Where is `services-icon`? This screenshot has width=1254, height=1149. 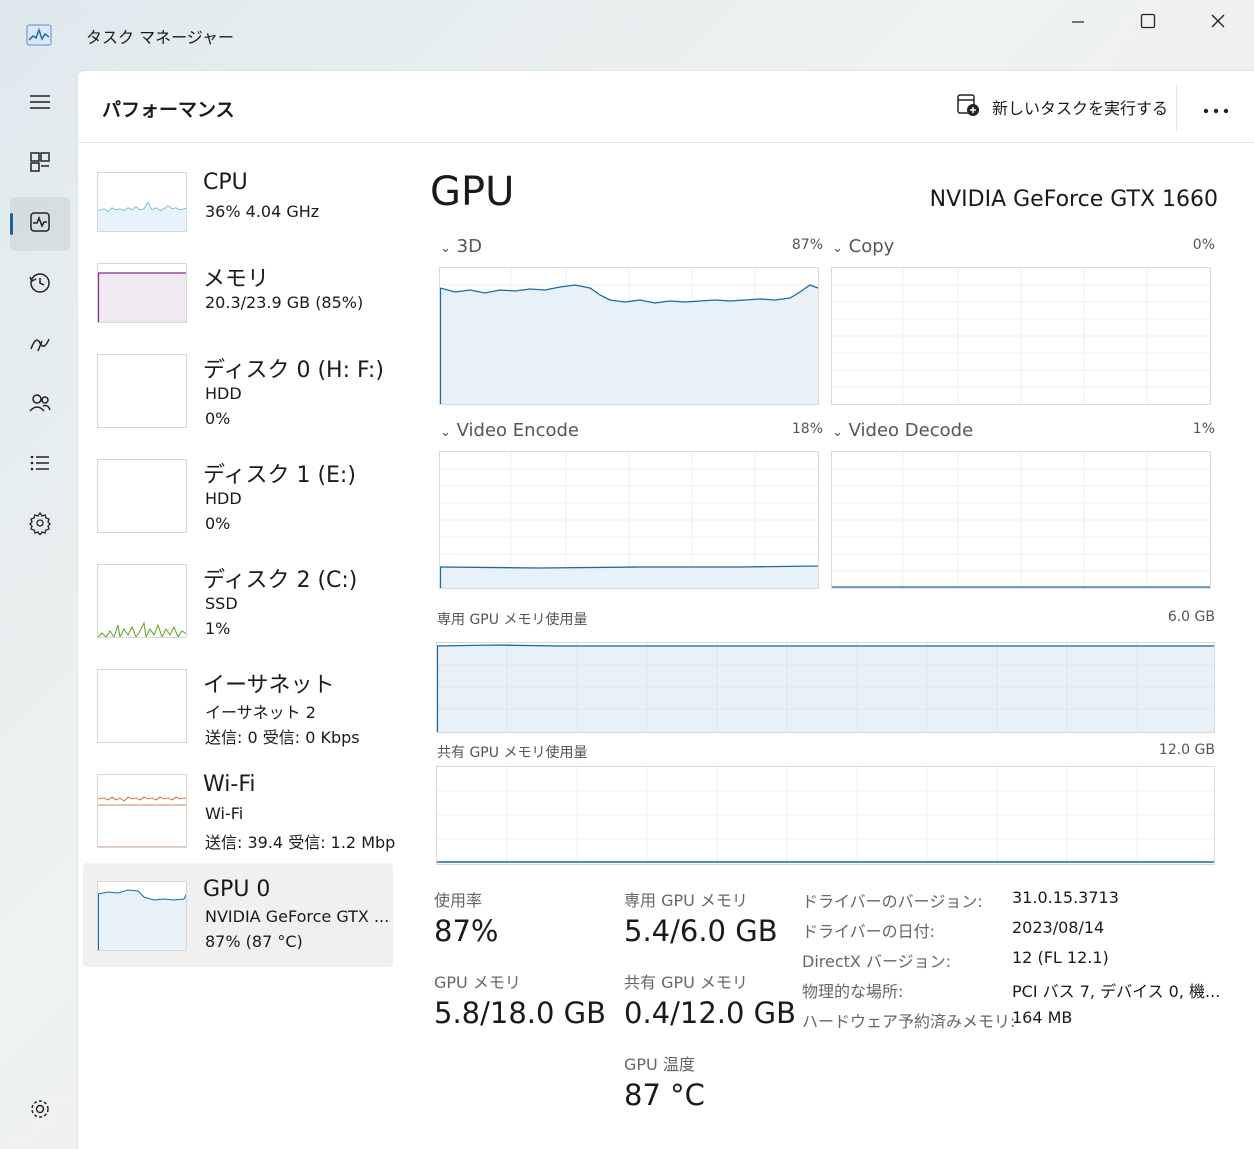
services-icon is located at coordinates (40, 525).